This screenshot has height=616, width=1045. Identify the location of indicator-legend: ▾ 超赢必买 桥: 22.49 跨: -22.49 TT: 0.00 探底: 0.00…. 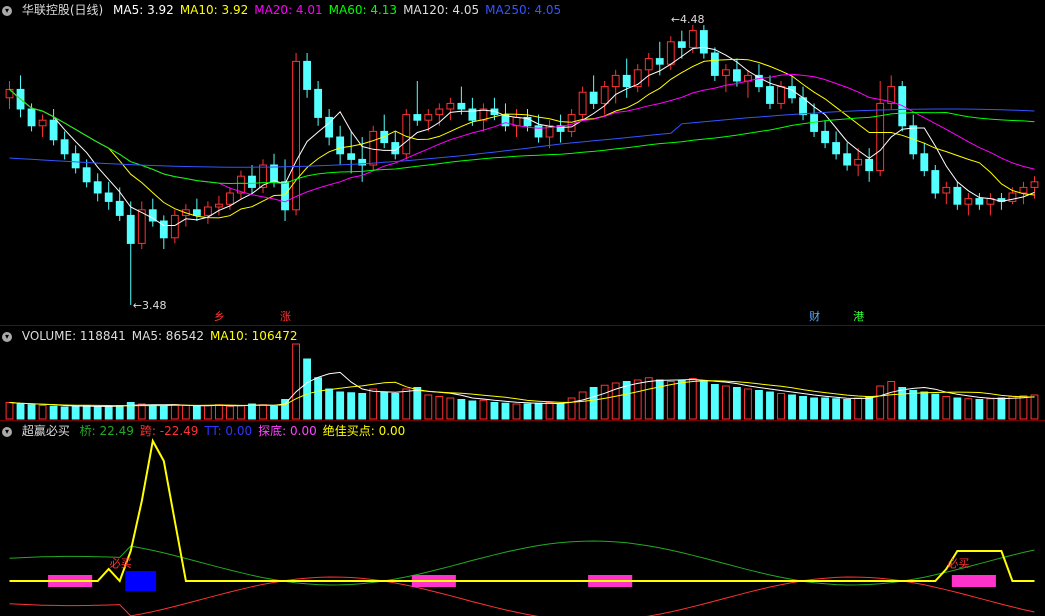
(209, 431).